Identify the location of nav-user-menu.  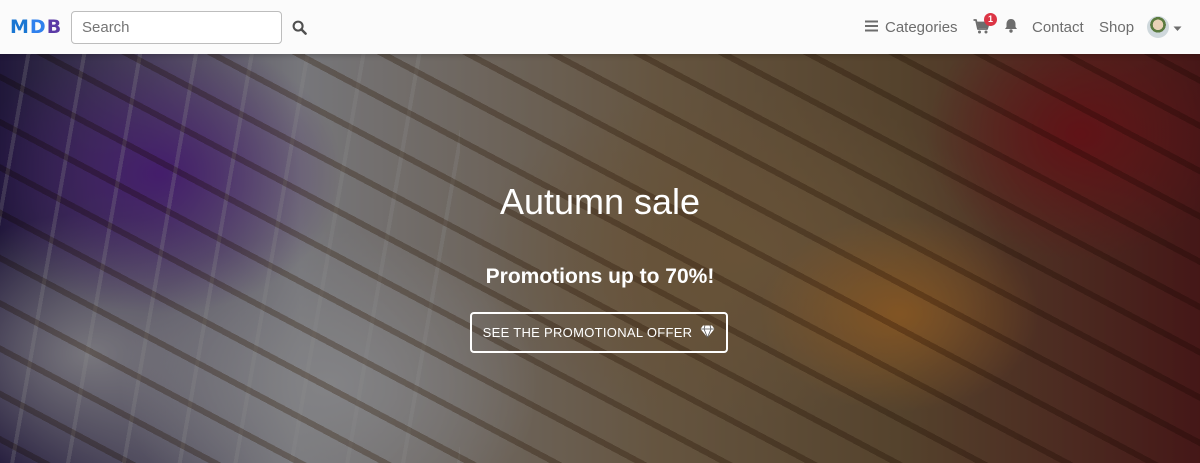
(1164, 27).